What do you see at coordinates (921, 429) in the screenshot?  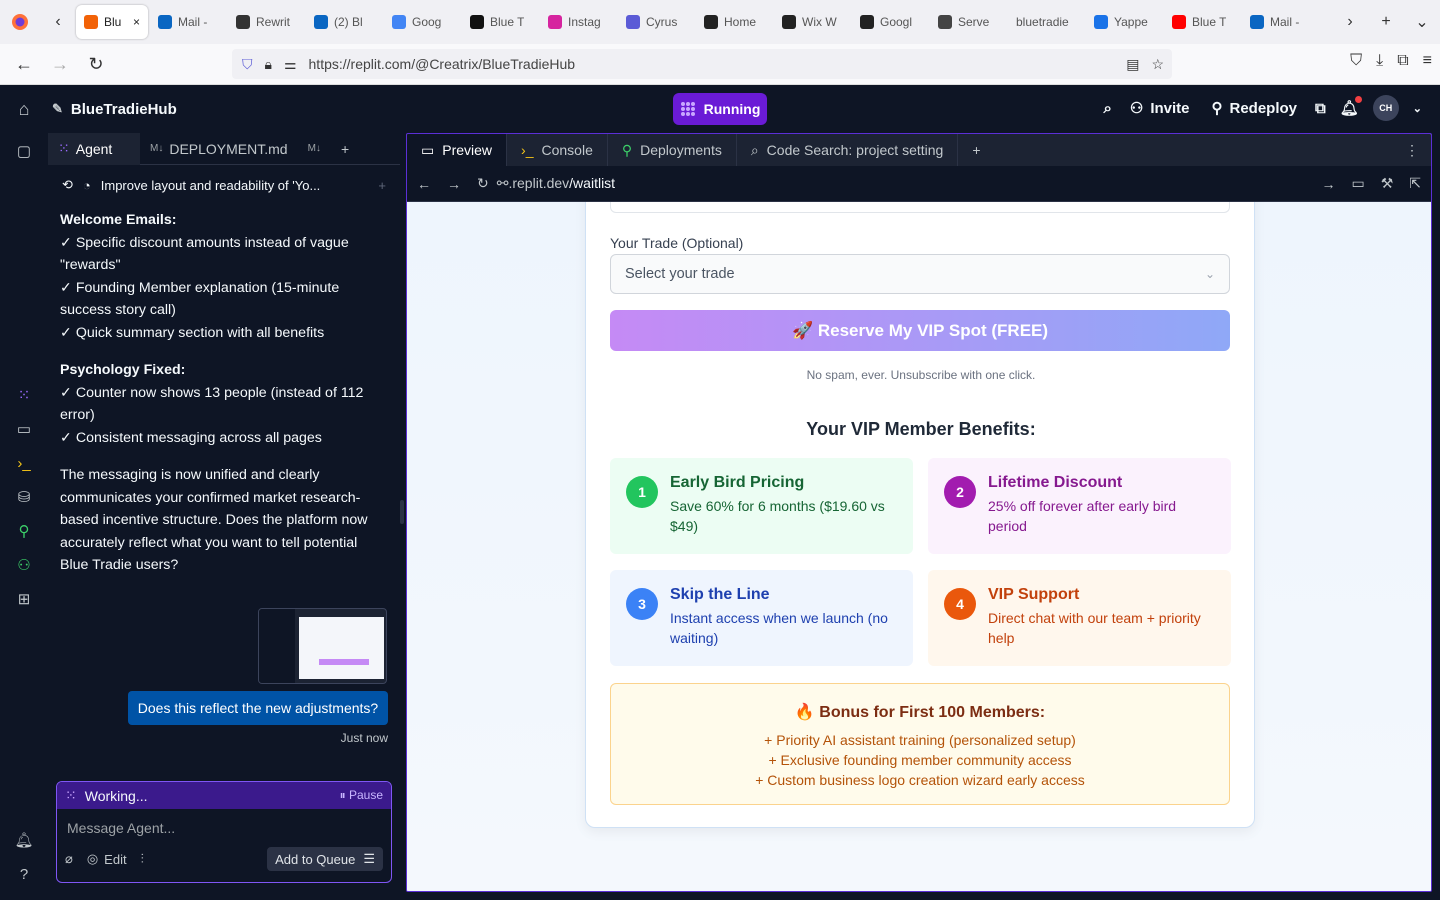 I see `benefits-heading: Your VIP Member Benefits:` at bounding box center [921, 429].